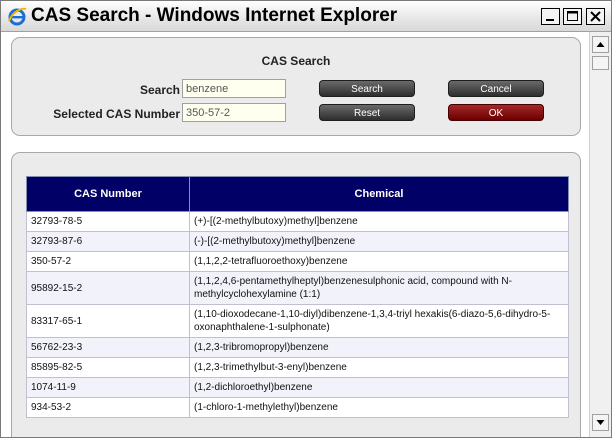  I want to click on maximize-button, so click(572, 16).